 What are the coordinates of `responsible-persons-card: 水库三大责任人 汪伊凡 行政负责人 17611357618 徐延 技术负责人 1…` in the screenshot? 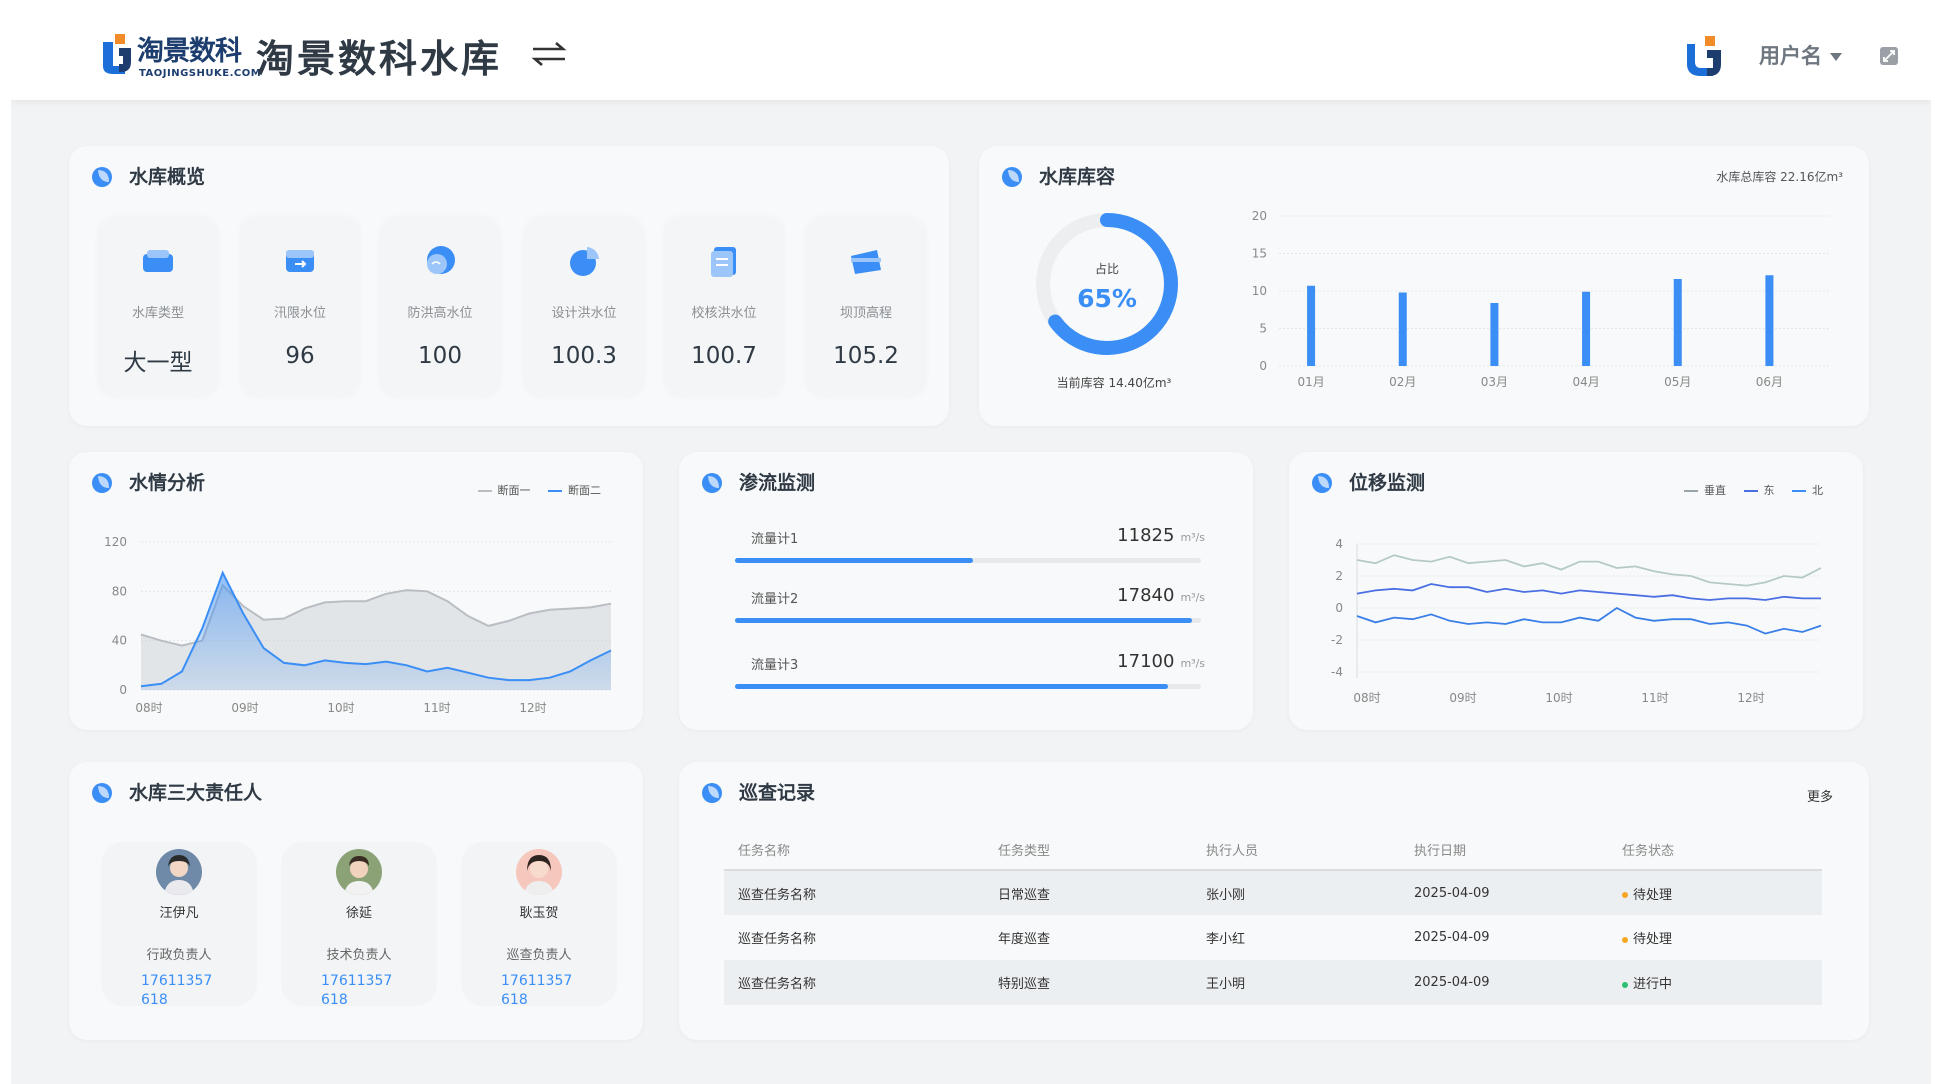 It's located at (356, 901).